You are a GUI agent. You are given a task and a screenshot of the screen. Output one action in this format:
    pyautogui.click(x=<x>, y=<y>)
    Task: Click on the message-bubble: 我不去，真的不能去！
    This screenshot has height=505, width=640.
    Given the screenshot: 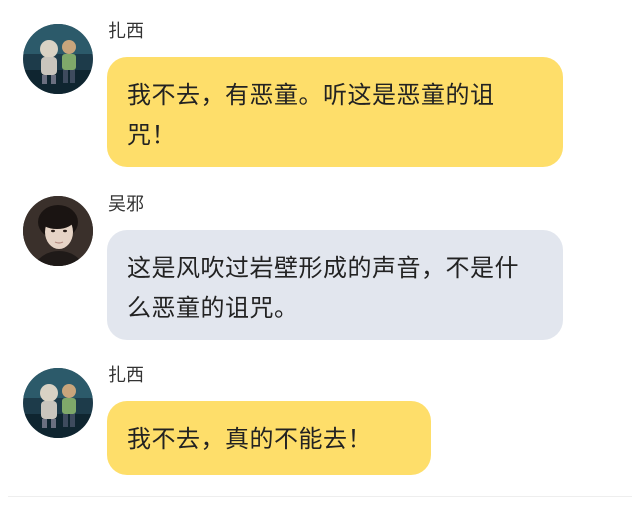 What is the action you would take?
    pyautogui.click(x=269, y=438)
    